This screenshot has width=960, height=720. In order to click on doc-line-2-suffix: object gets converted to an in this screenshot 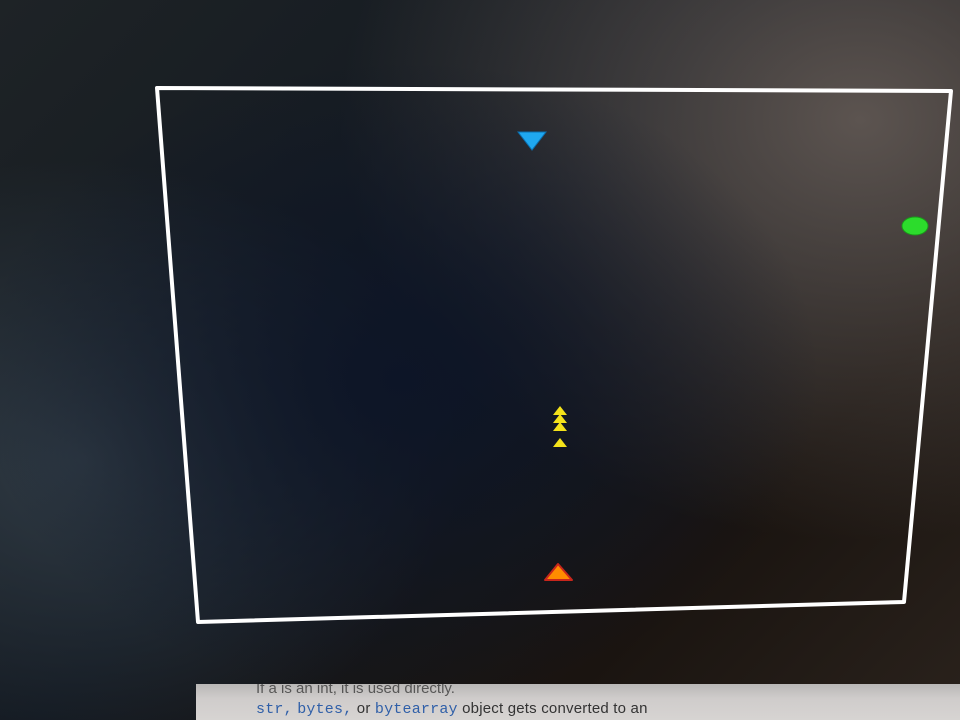, I will do `click(555, 708)`.